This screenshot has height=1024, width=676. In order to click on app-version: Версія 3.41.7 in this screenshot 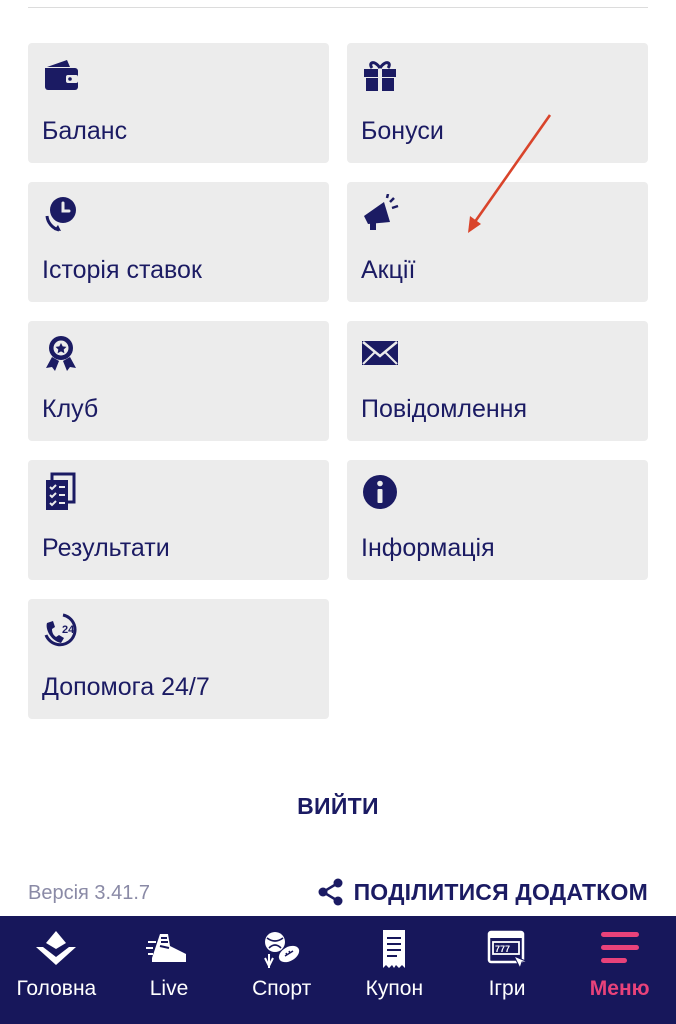, I will do `click(89, 893)`.